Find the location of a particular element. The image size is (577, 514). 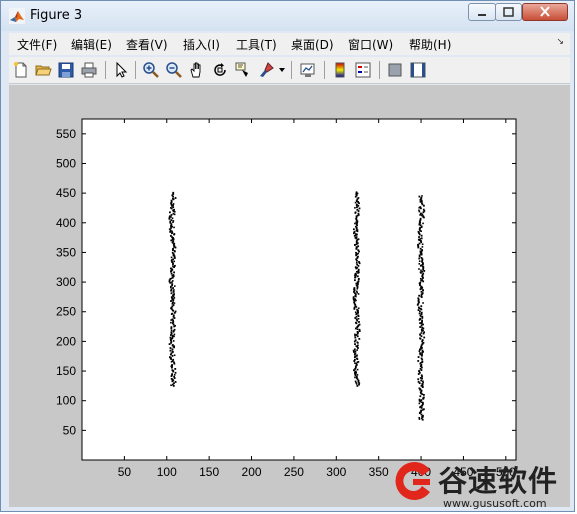

window-title: Figure 3 is located at coordinates (56, 15).